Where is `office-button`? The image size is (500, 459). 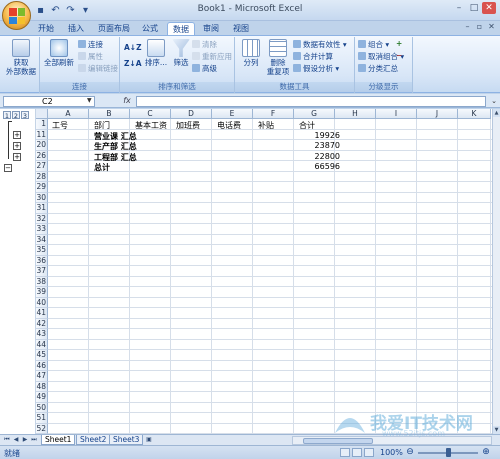
office-button is located at coordinates (16, 15).